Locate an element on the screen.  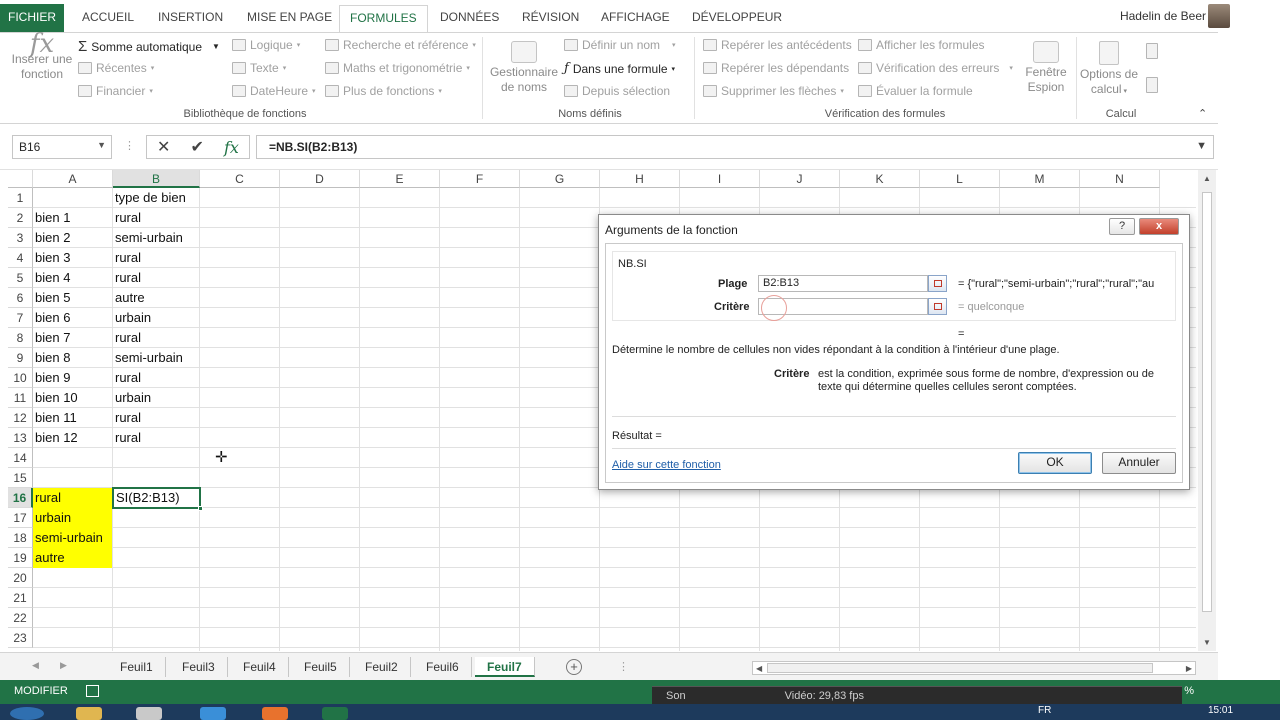
text-functions-button: Texte ▾ is located at coordinates (259, 68).